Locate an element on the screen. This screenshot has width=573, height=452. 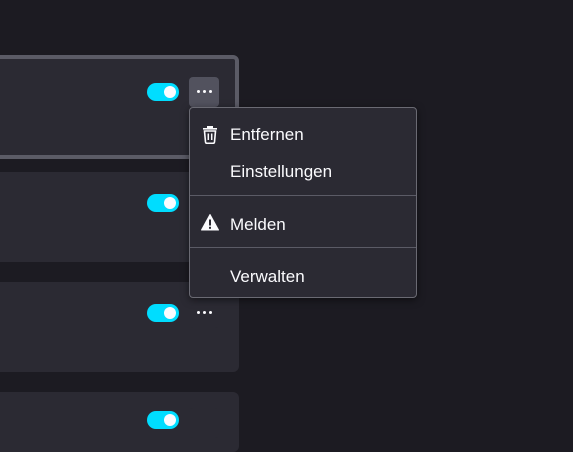
menu-item-settings: Einstellungen is located at coordinates (303, 171).